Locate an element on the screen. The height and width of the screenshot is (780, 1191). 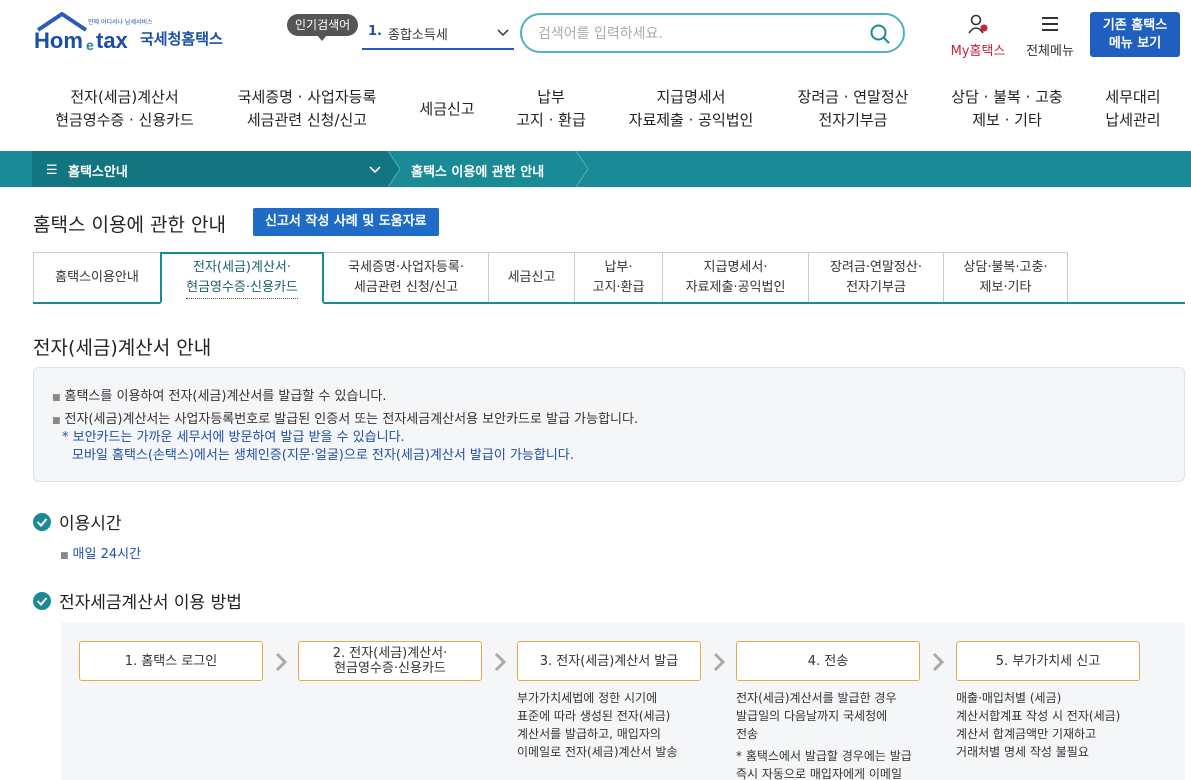
gnb-label: 자료제출 · 공익법인 is located at coordinates (691, 120).